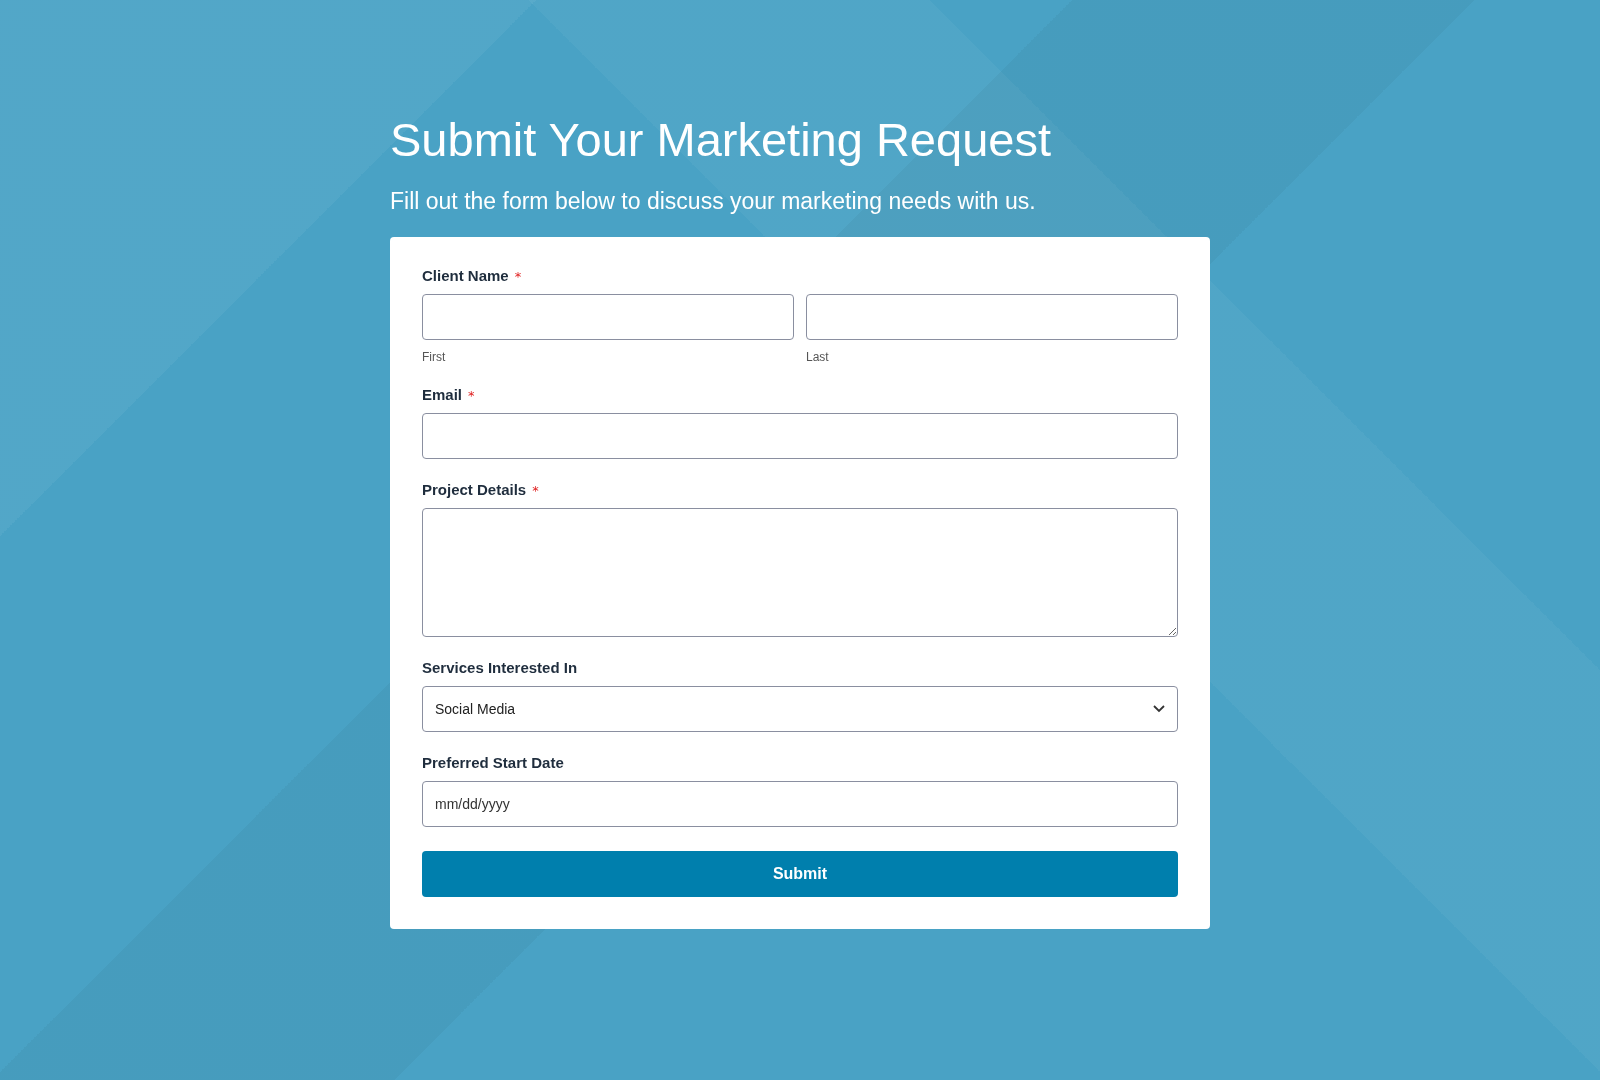  I want to click on field-label: Email, so click(442, 395).